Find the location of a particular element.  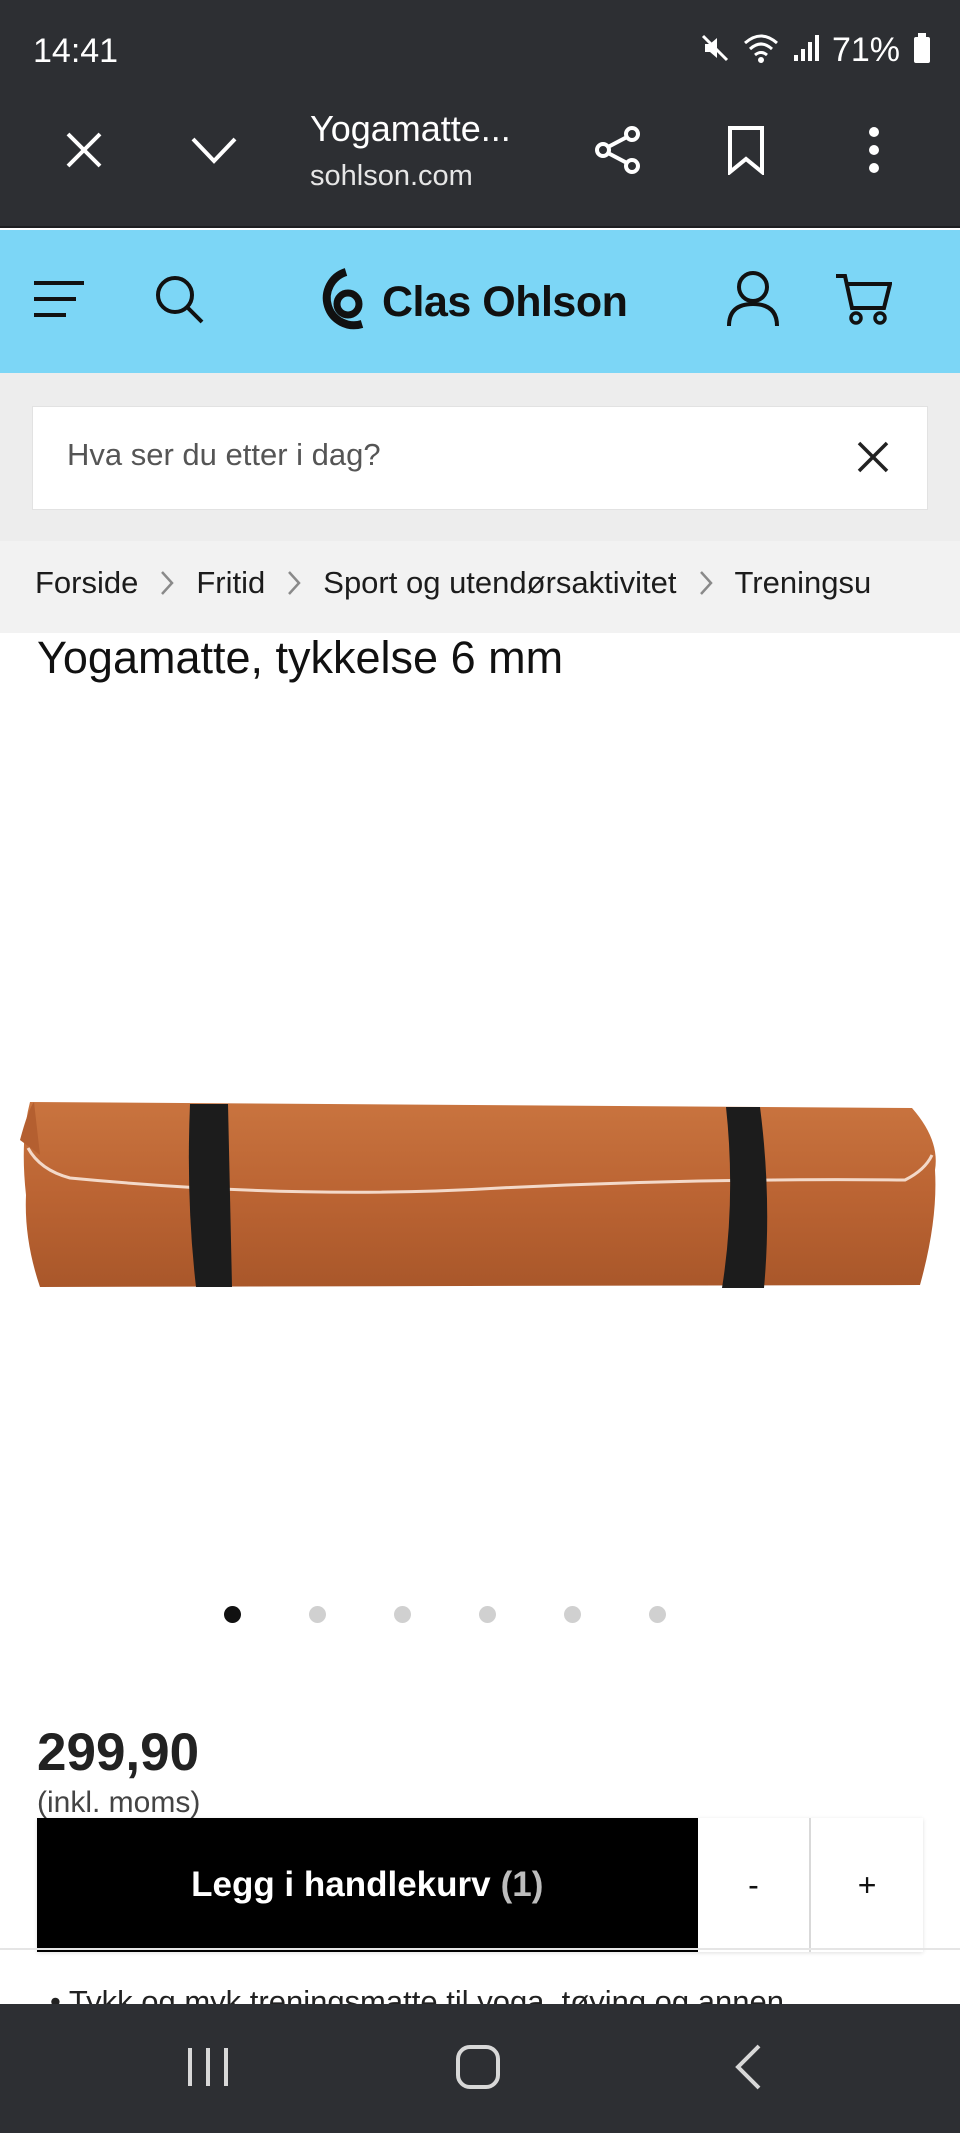

cart-icon is located at coordinates (863, 301).